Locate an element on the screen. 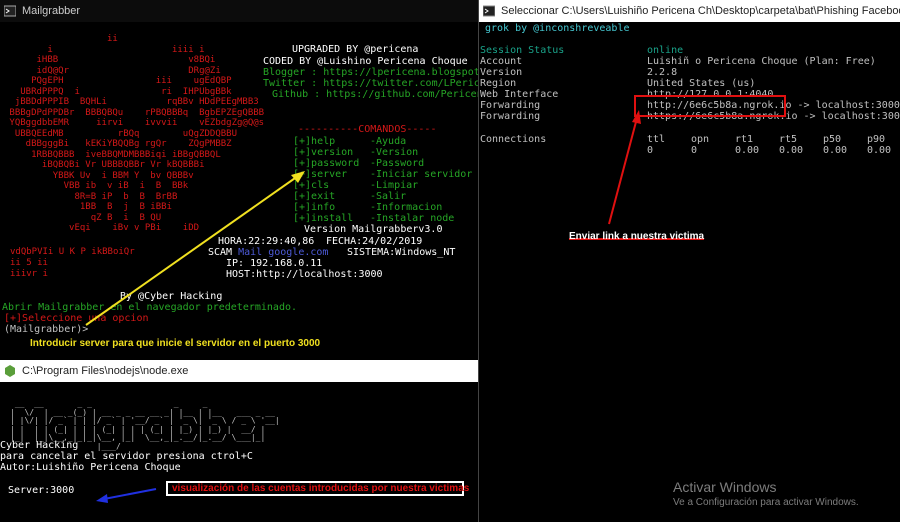  menu-desc-server: -Iniciar servidor is located at coordinates (421, 174).